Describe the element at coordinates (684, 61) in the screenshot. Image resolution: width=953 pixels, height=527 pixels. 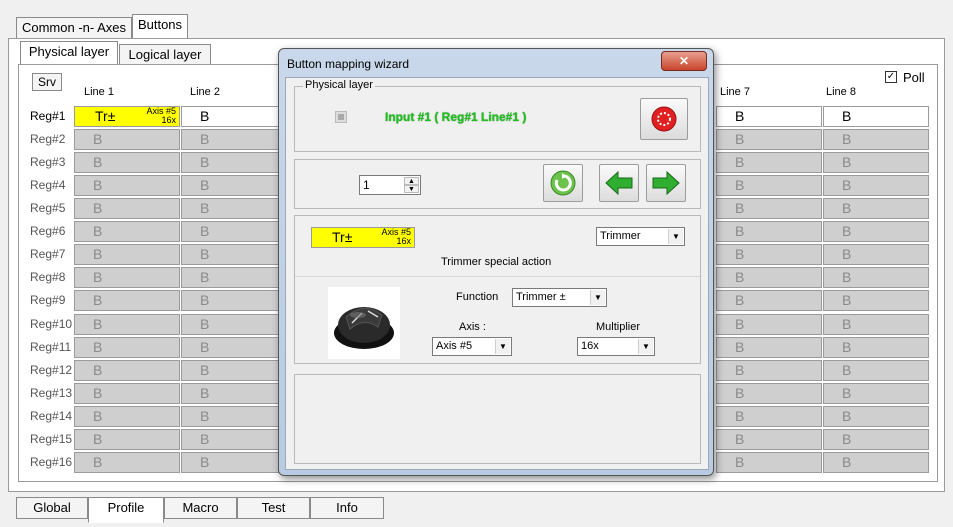
I see `close-button: ✕` at that location.